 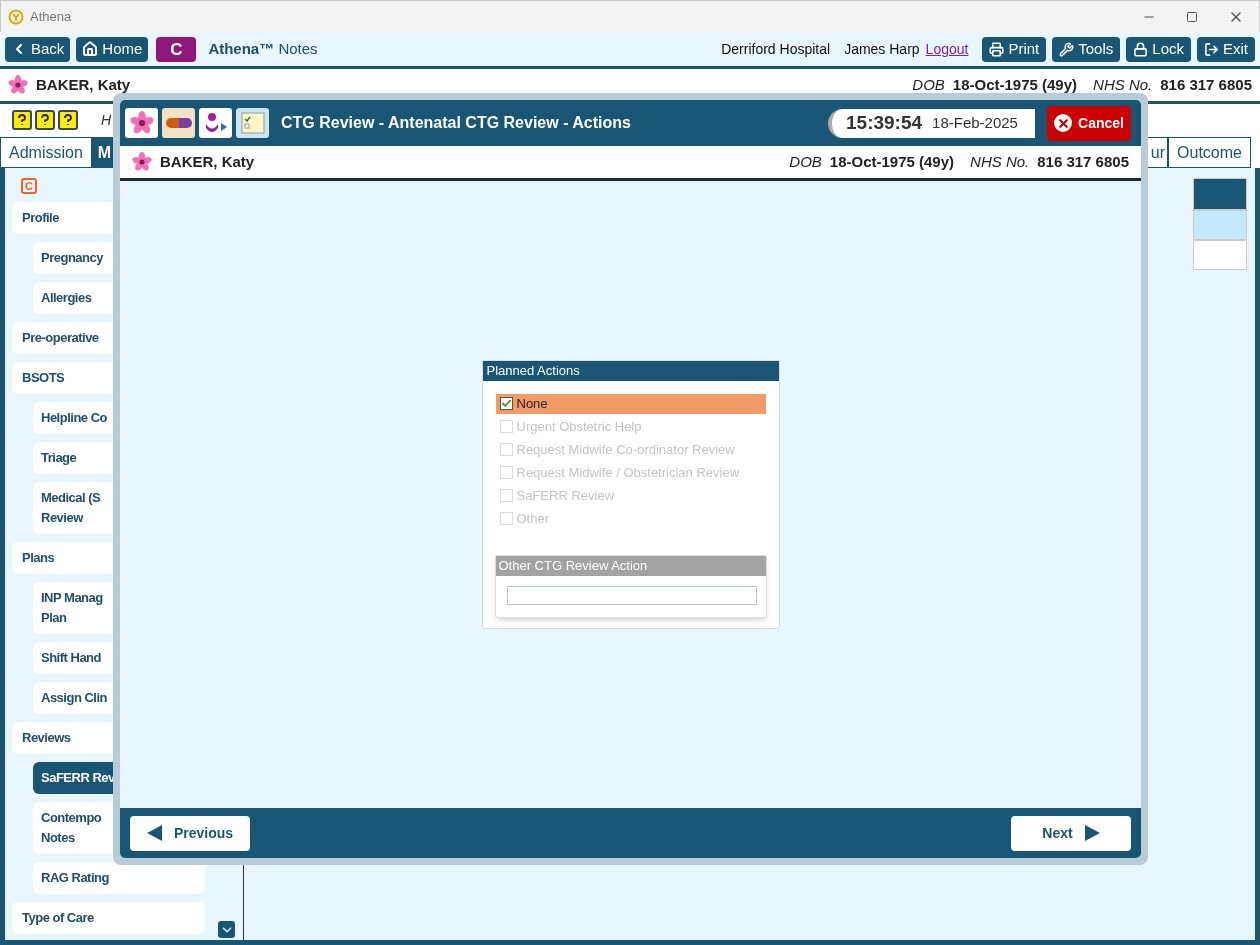 I want to click on section-label: H, so click(x=106, y=120).